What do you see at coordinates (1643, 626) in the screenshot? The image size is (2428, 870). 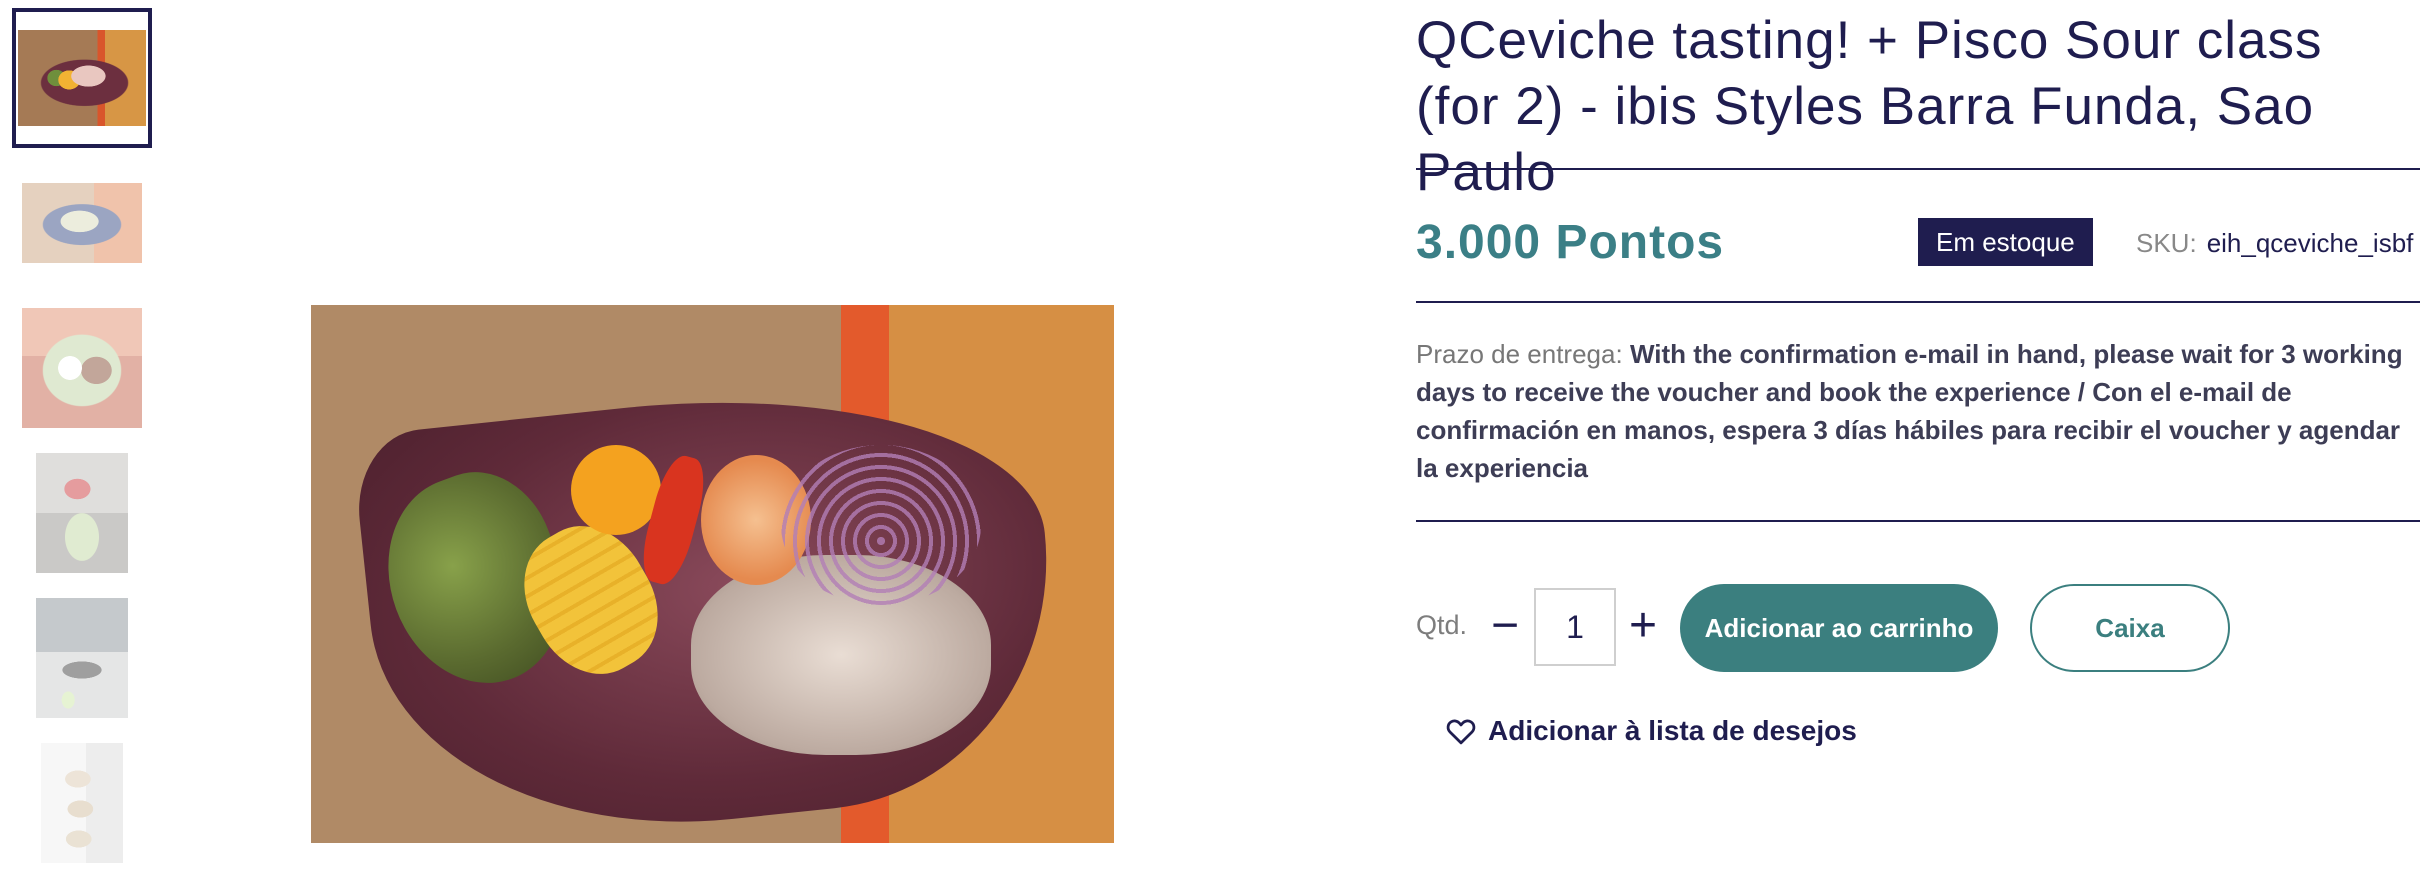 I see `increase-quantity-button: +` at bounding box center [1643, 626].